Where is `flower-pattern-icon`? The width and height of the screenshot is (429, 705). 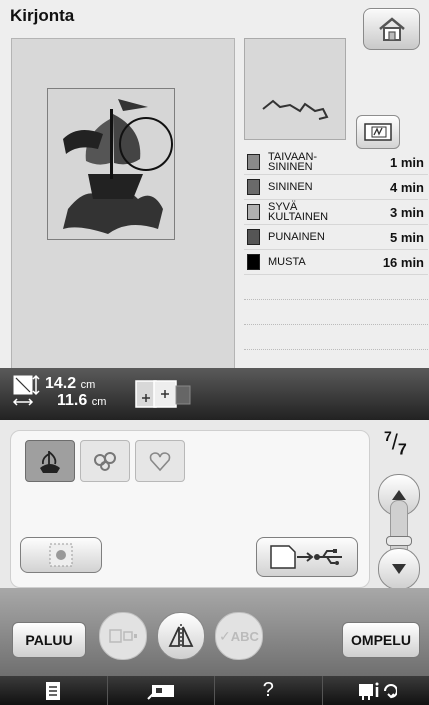 flower-pattern-icon is located at coordinates (61, 555).